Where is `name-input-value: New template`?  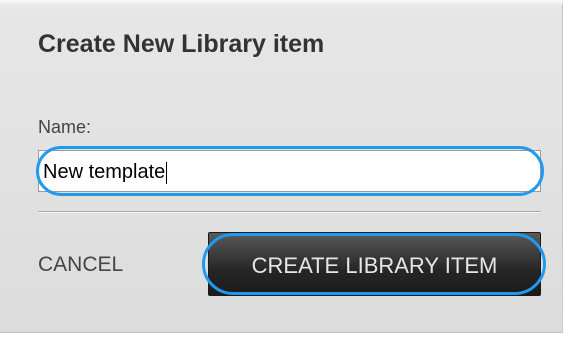
name-input-value: New template is located at coordinates (105, 172).